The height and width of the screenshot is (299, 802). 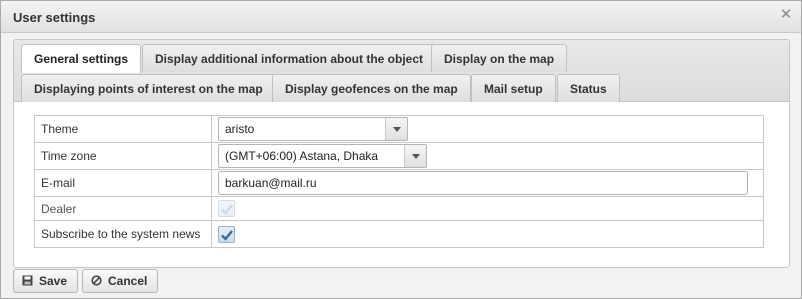 I want to click on tab-display-on-map: Display on the map, so click(x=499, y=58).